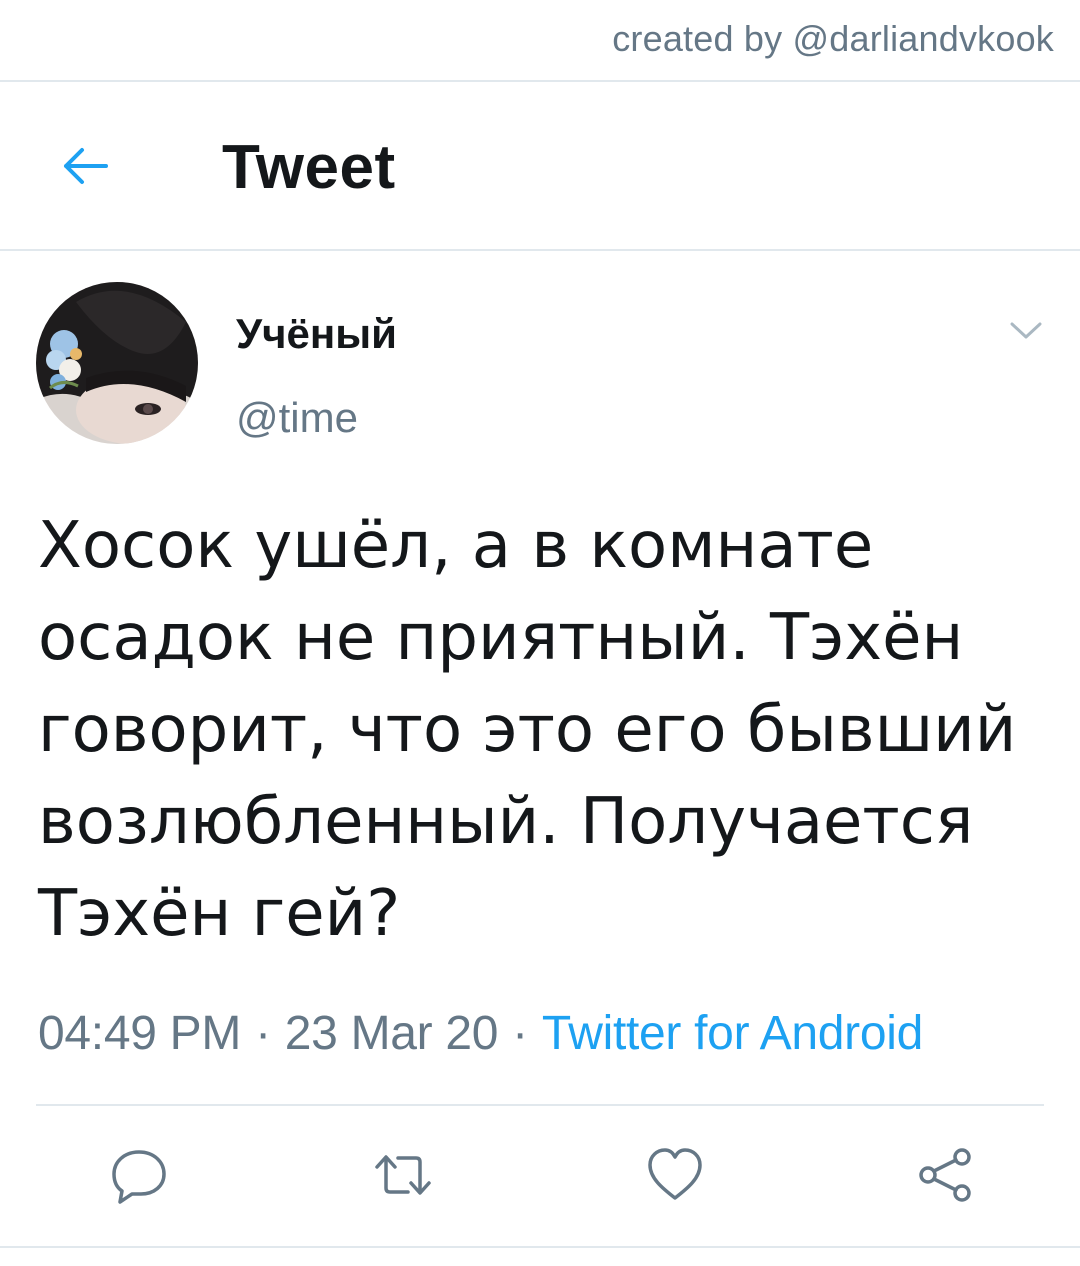 This screenshot has height=1266, width=1080. I want to click on tweet-time: 04:49 PM, so click(140, 1033).